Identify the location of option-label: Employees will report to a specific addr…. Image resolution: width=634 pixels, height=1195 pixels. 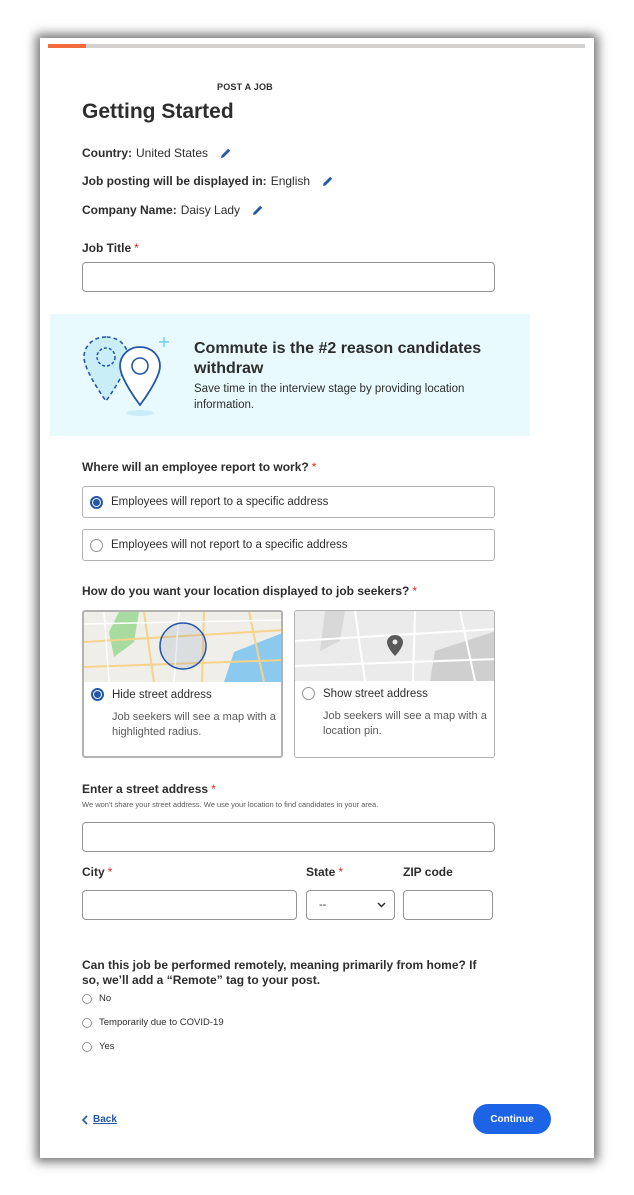
(220, 502).